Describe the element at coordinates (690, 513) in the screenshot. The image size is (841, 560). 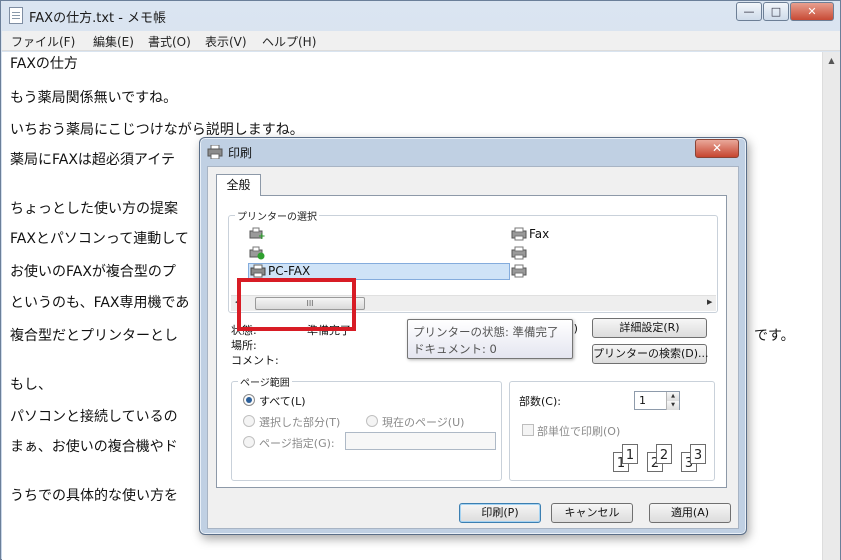
I see `apply-button: 適用(A)` at that location.